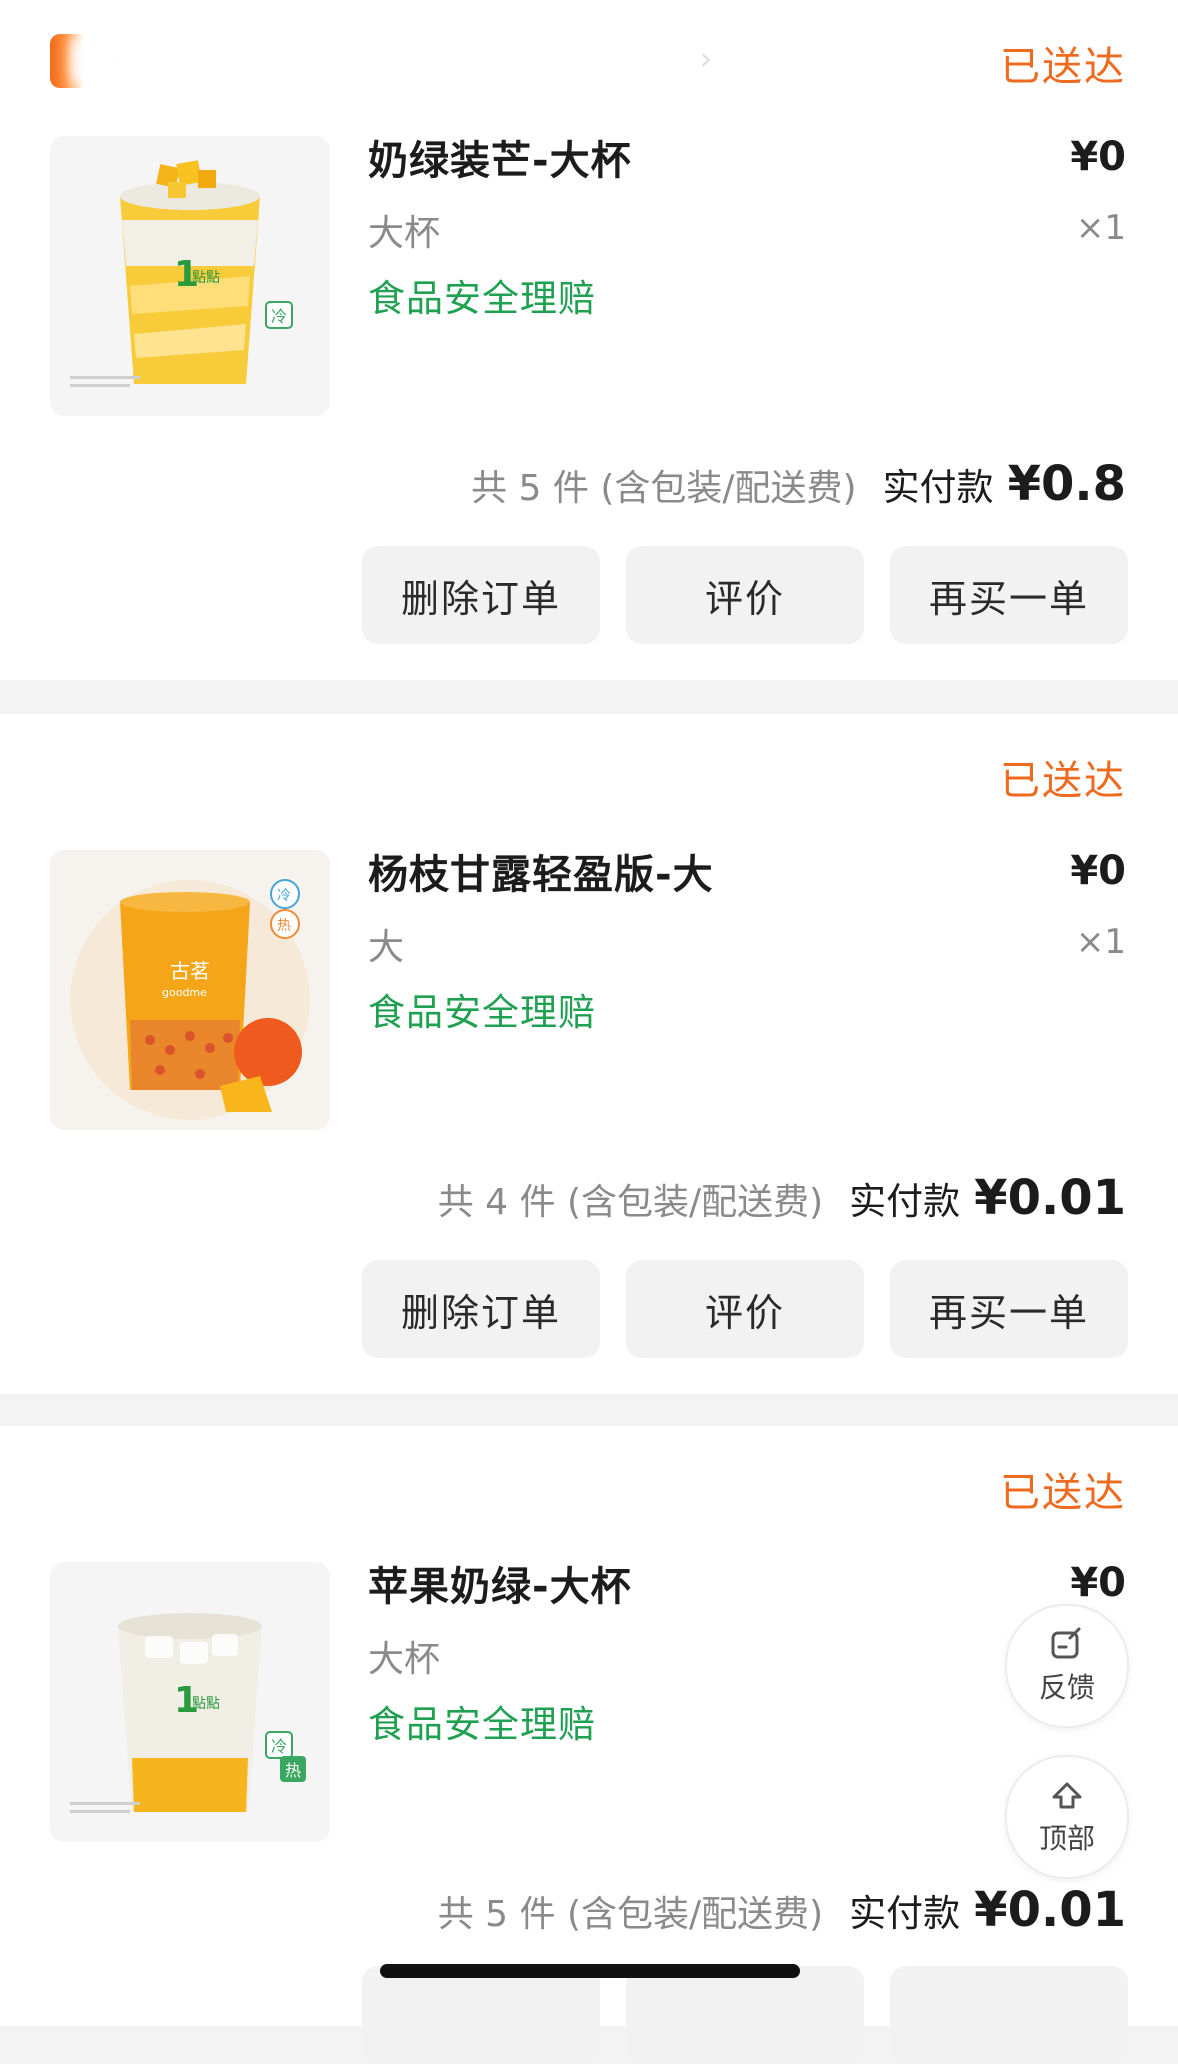 The height and width of the screenshot is (2064, 1178). I want to click on product-image: 1 點點 冷 热, so click(190, 1702).